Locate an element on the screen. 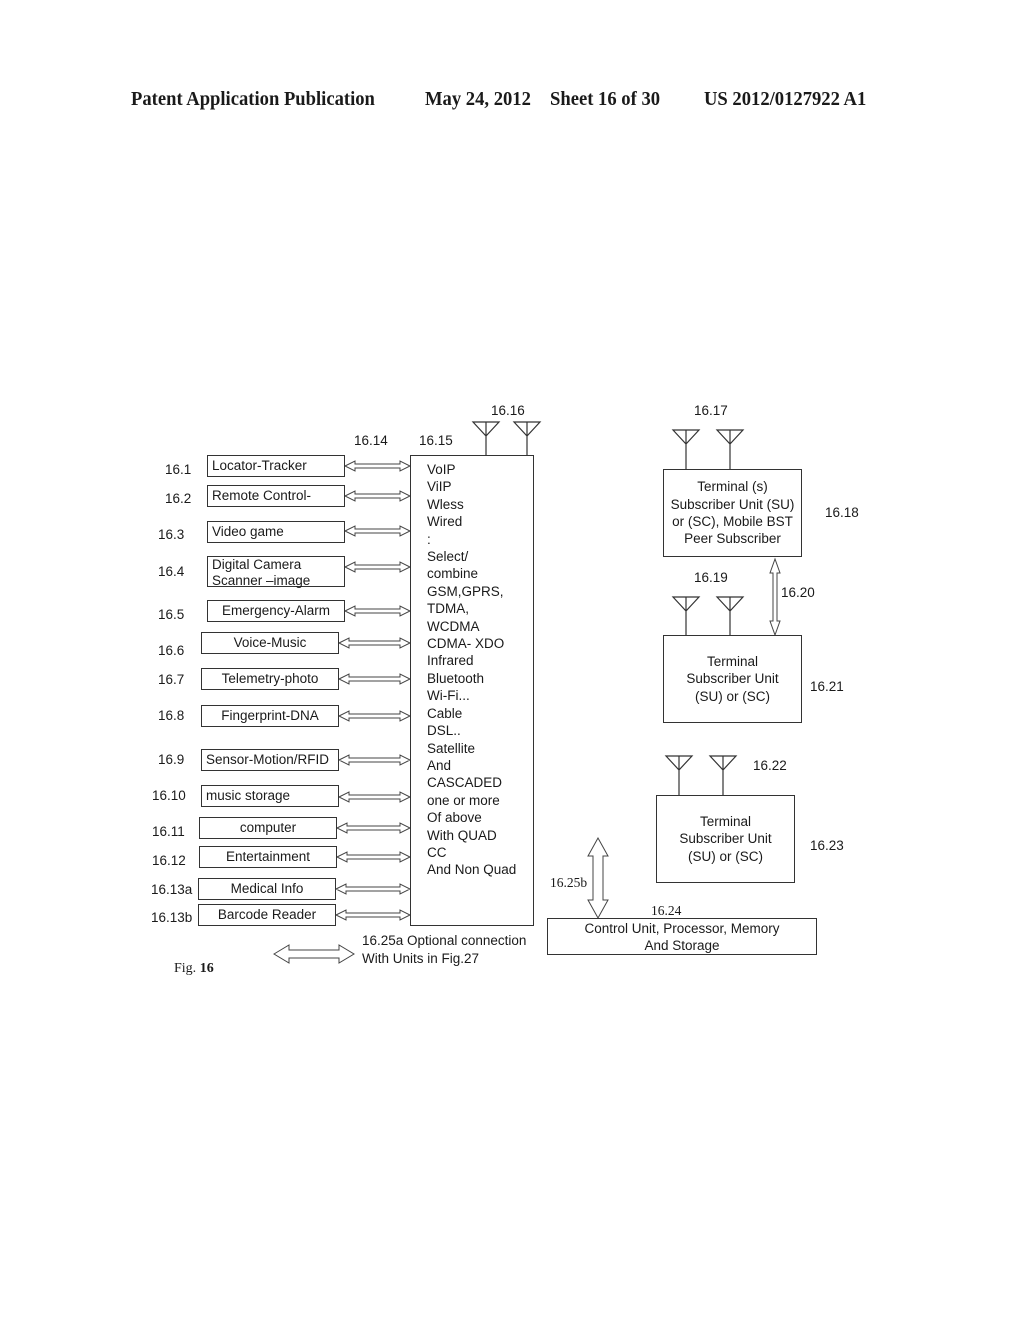  device-box: Medical Info is located at coordinates (267, 889).